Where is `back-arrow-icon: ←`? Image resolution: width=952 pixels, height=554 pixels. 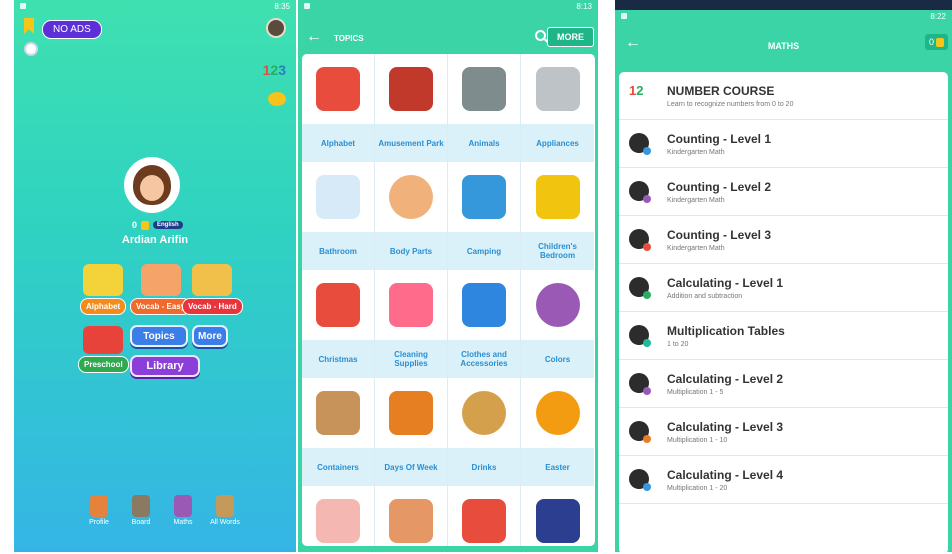
back-arrow-icon: ← is located at coordinates (314, 37).